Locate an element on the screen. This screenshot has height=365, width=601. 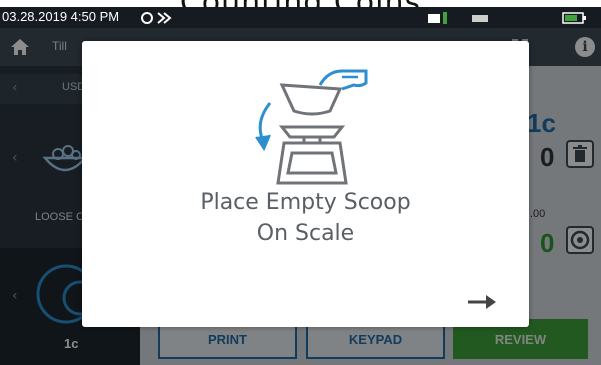
status-bar: 03.28.2019 4:50 PM is located at coordinates (300, 17).